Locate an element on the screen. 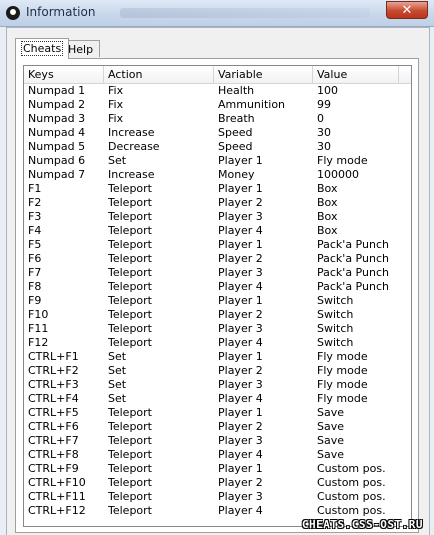 This screenshot has width=434, height=535. list-item: CTRL+F11 Teleport Player 3 Custom pos. is located at coordinates (217, 497).